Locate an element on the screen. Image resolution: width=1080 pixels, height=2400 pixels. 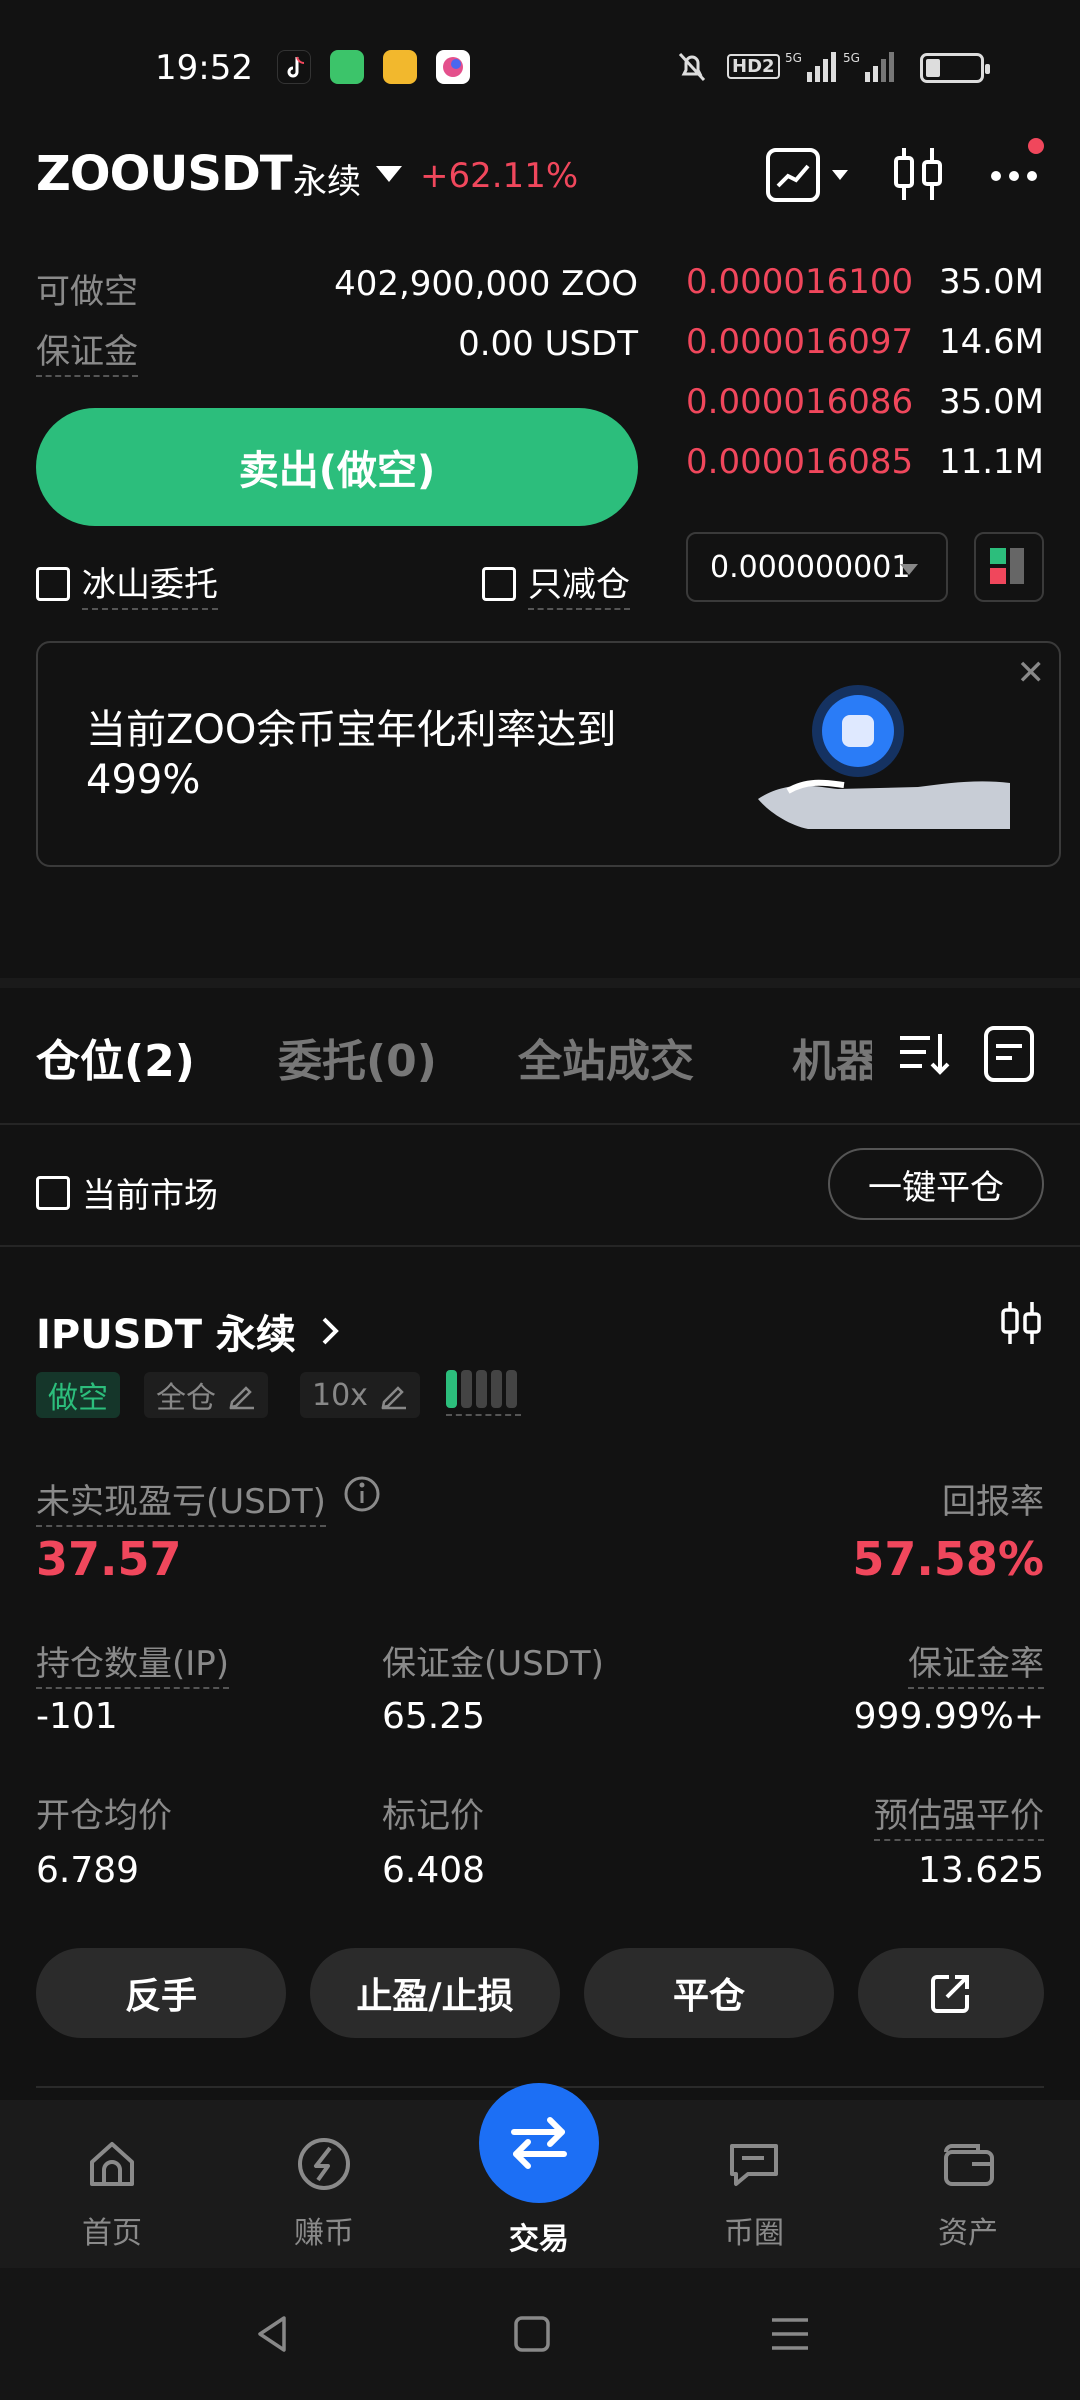
nav-trade: 交易 is located at coordinates (539, 2236).